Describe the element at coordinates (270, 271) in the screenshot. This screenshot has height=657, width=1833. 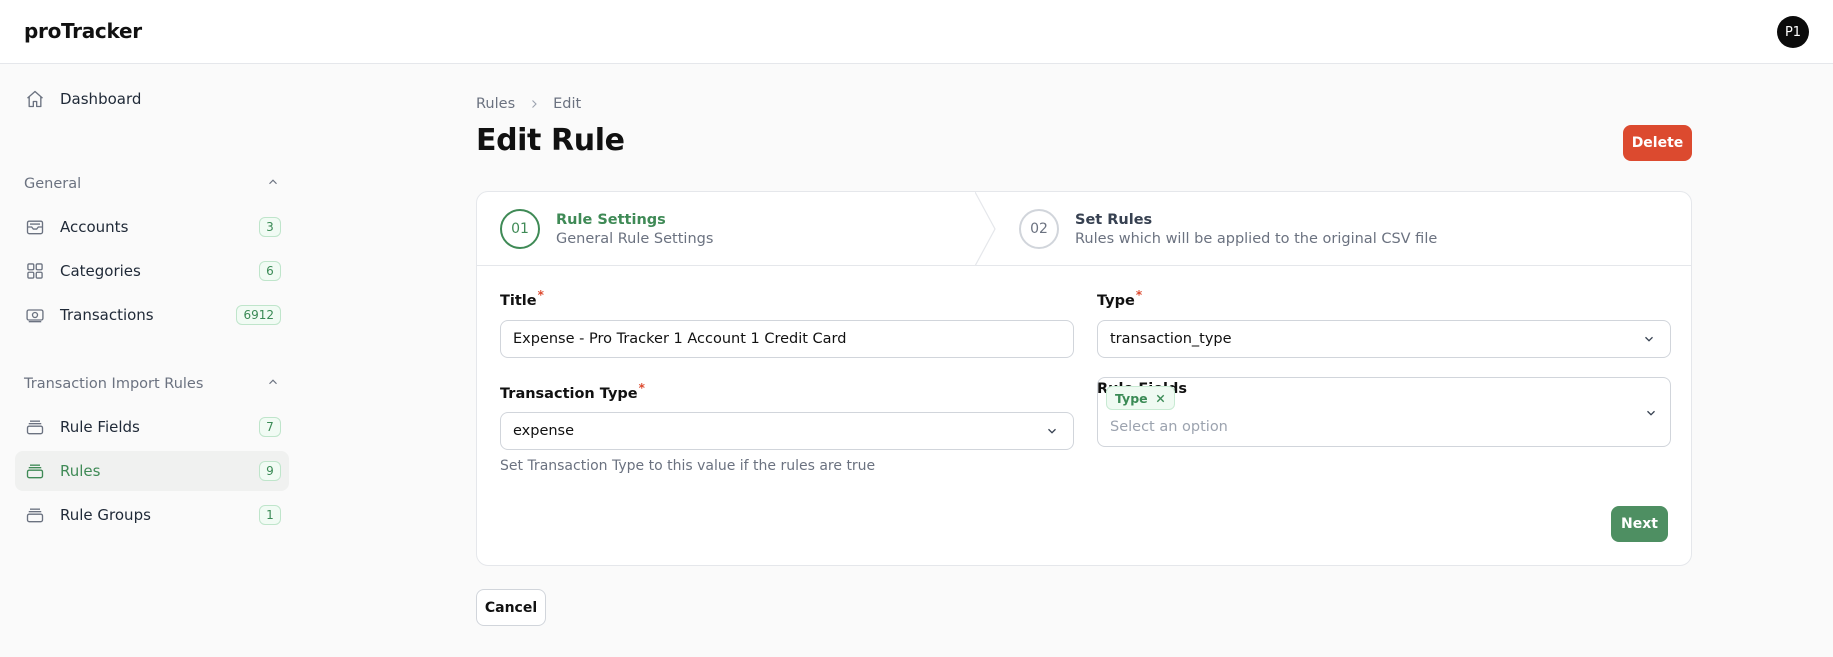
I see `count-badge: 6` at that location.